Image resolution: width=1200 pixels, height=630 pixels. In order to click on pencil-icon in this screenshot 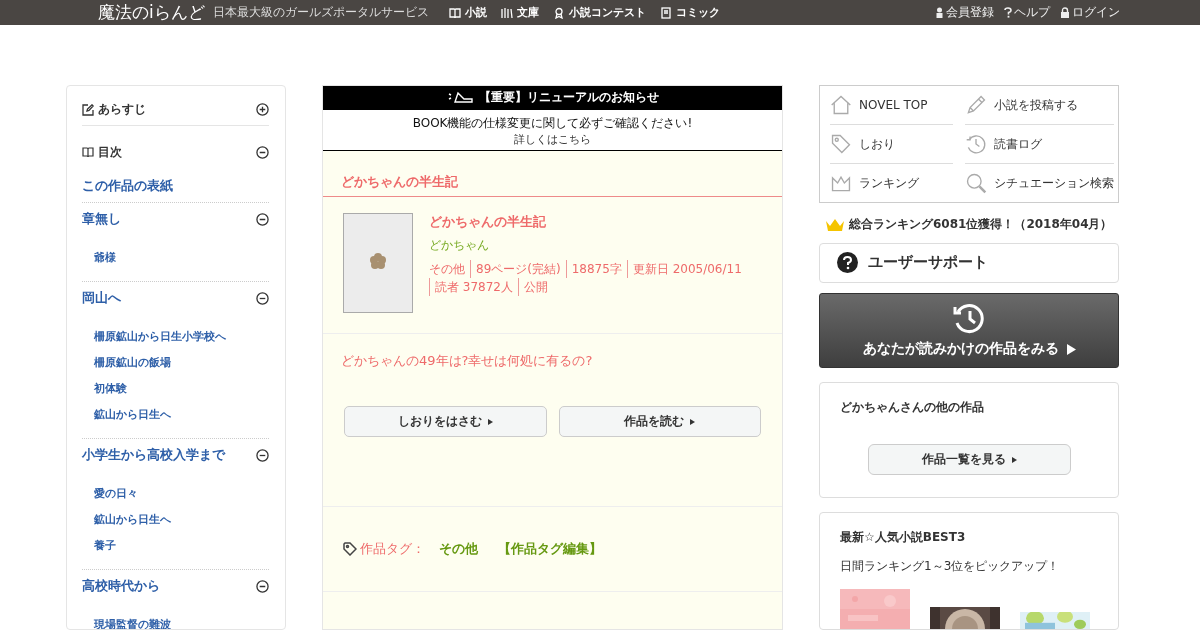, I will do `click(976, 105)`.